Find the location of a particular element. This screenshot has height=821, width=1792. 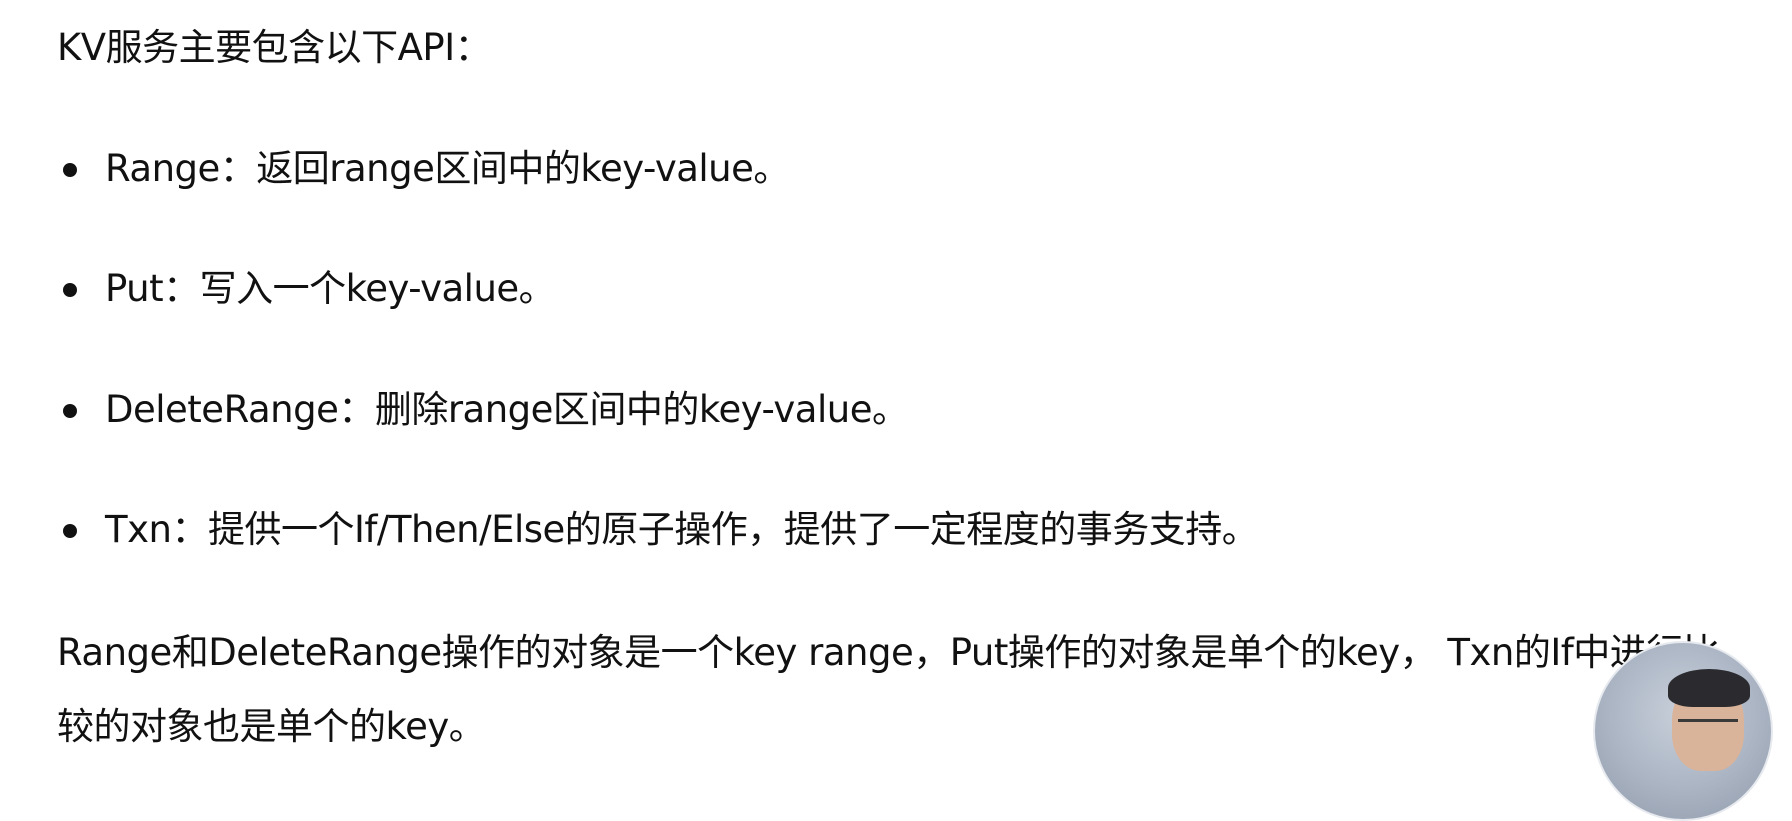

presenter-hair is located at coordinates (1709, 688).